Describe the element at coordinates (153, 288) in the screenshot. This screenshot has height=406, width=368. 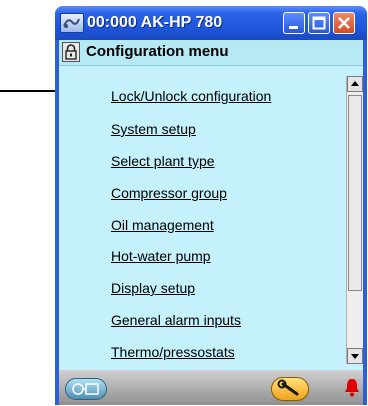
I see `menu-item-display-setup: Display setup` at that location.